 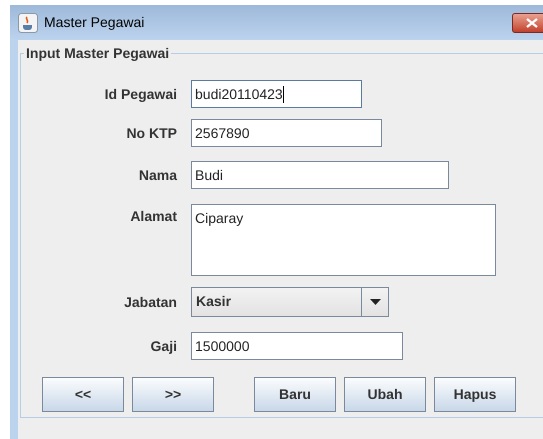 I want to click on text-field: 1500000, so click(x=297, y=346).